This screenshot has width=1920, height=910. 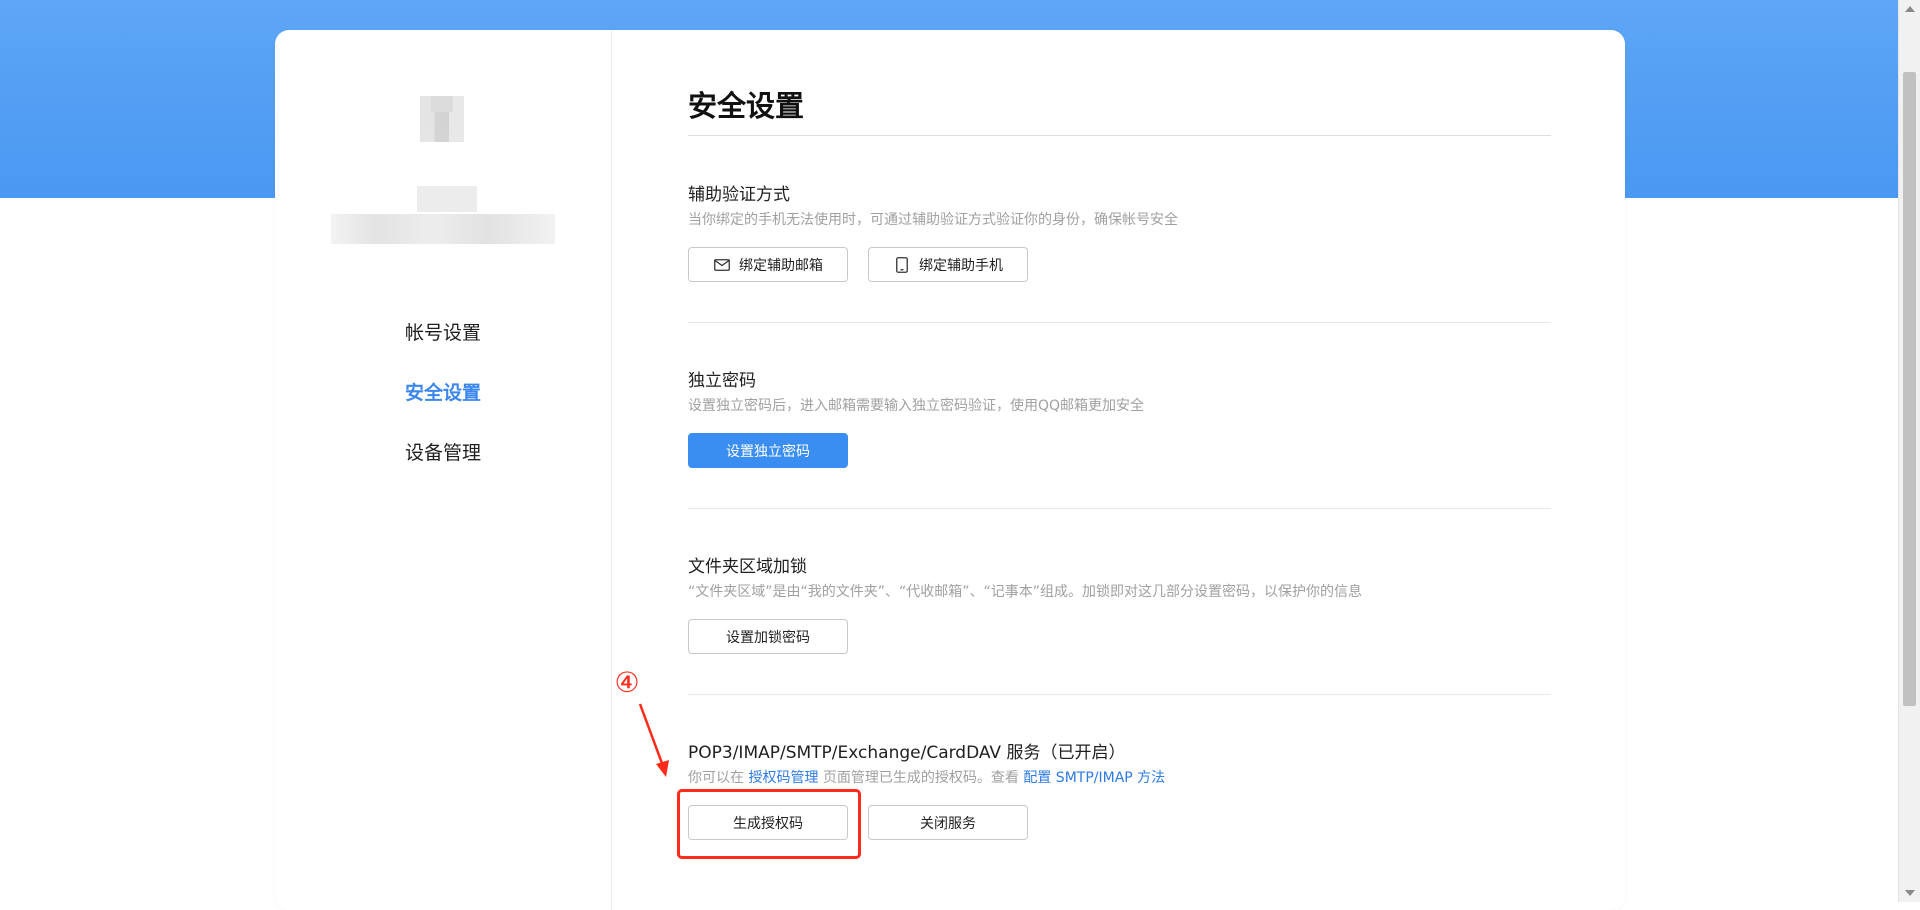 I want to click on sidebar-item-security: 安全设置, so click(x=443, y=410).